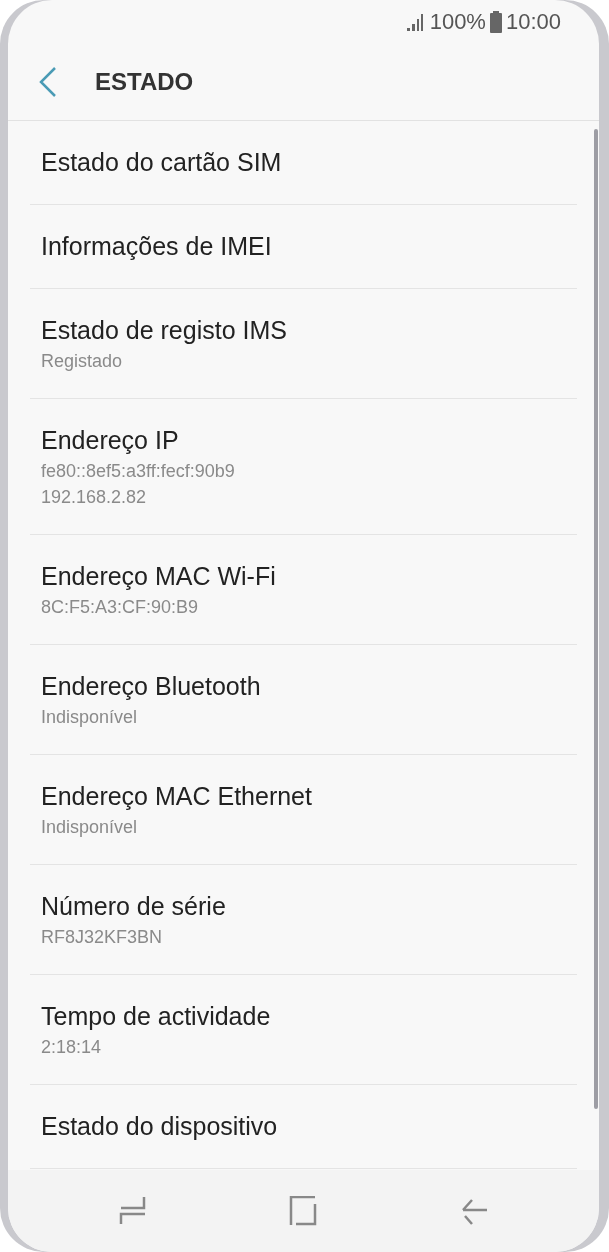 The height and width of the screenshot is (1252, 609). What do you see at coordinates (164, 330) in the screenshot?
I see `item-title: Estado de registo IMS` at bounding box center [164, 330].